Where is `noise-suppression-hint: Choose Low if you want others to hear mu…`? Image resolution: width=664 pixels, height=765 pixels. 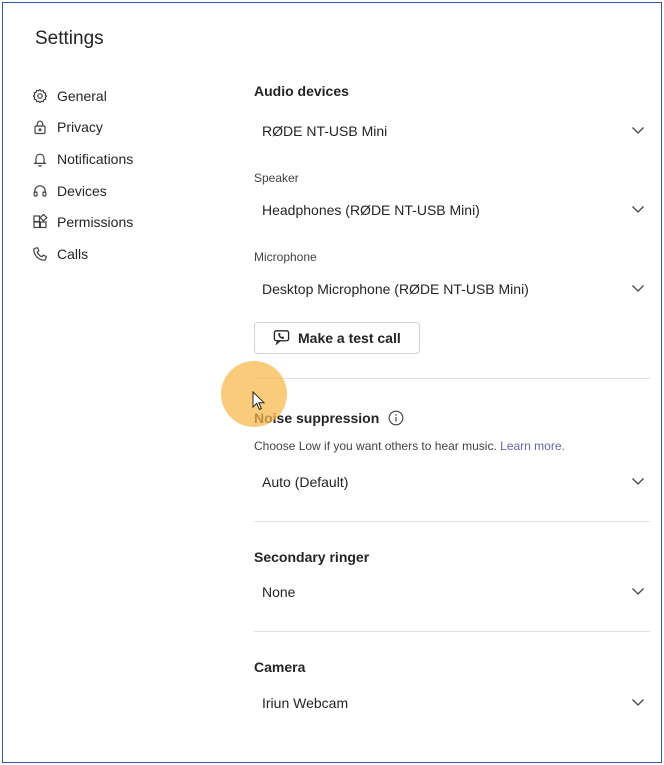
noise-suppression-hint: Choose Low if you want others to hear mu… is located at coordinates (452, 446).